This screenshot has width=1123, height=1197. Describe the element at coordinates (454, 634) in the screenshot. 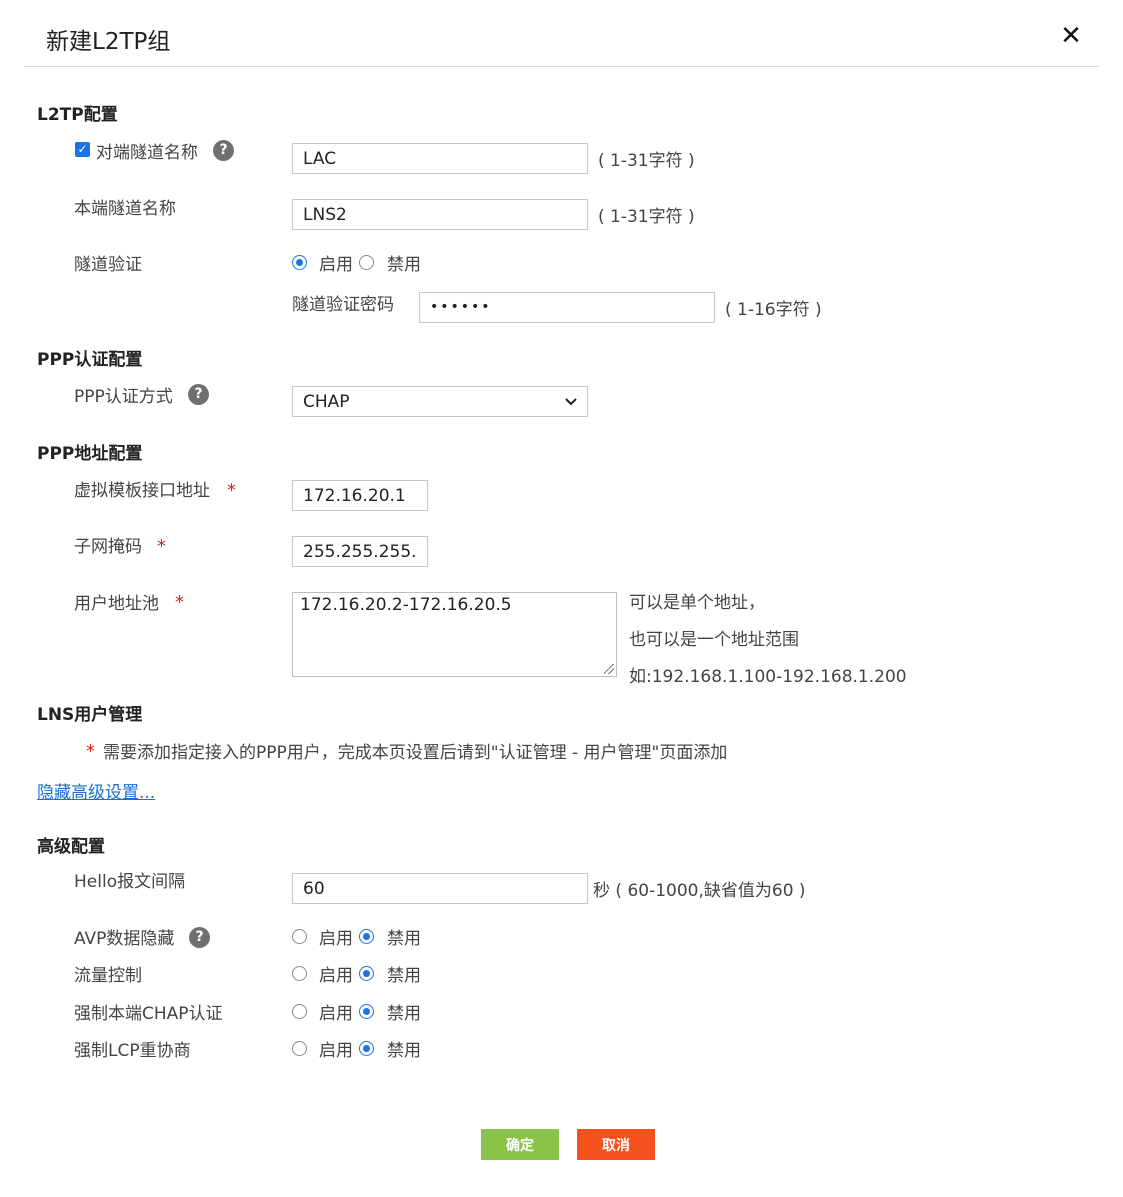

I see `pool-textarea: 172.16.20.2-172.16.20.5` at that location.